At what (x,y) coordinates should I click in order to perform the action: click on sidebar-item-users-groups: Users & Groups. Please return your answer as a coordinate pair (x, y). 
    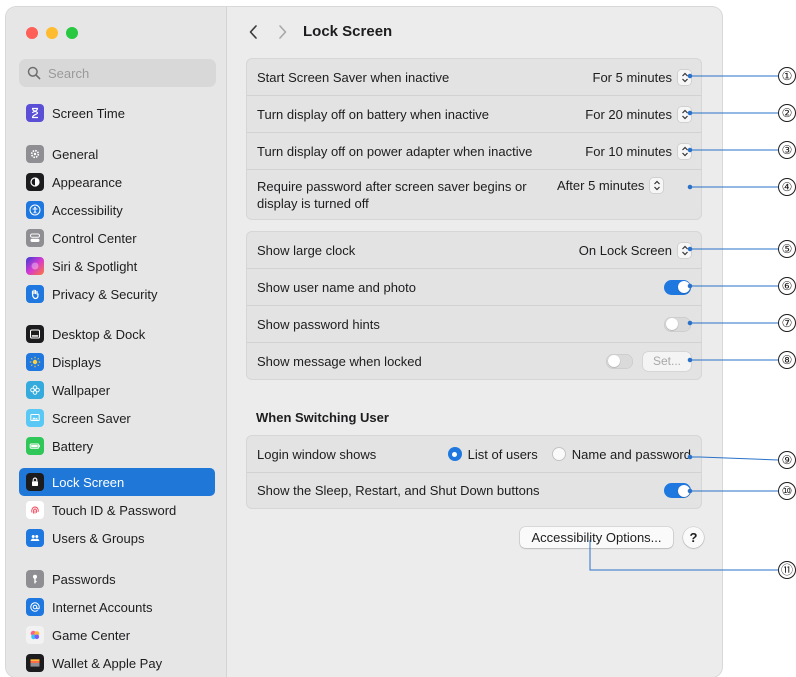
    Looking at the image, I should click on (117, 538).